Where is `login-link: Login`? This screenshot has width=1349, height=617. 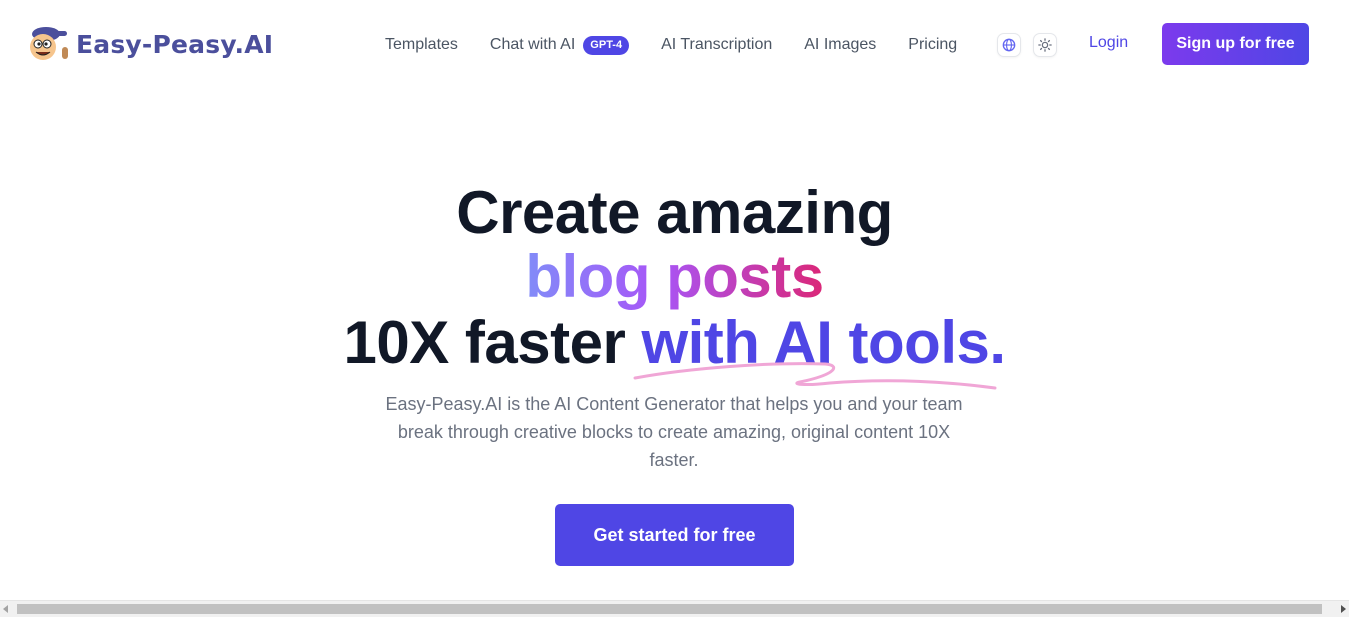 login-link: Login is located at coordinates (1108, 43).